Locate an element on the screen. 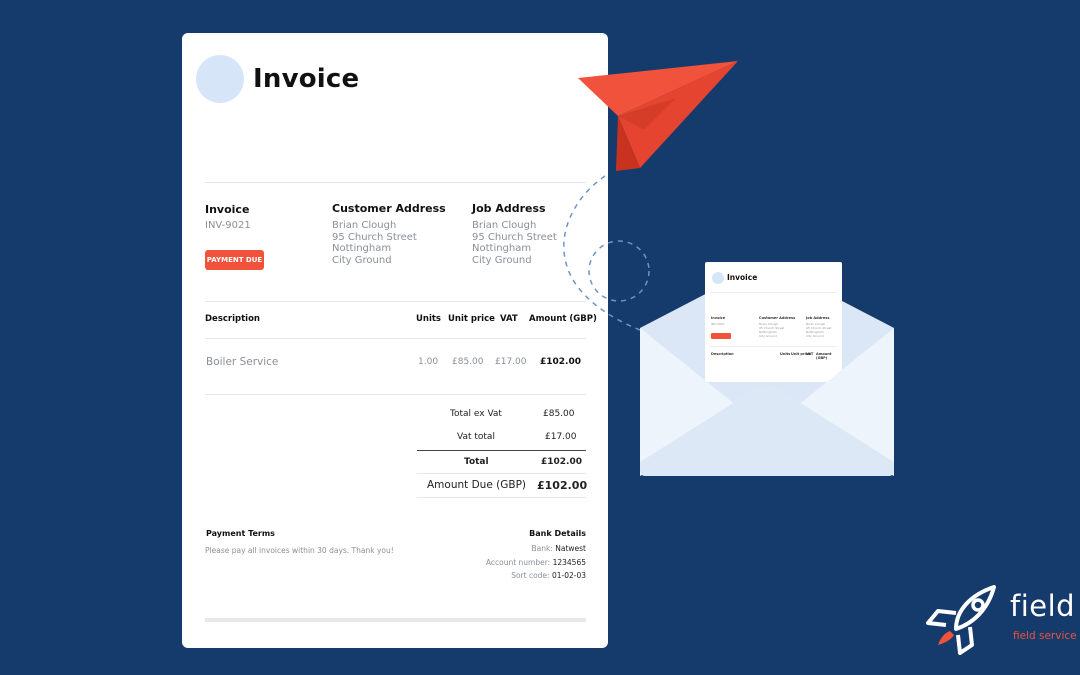 The width and height of the screenshot is (1080, 675). rocket-icon is located at coordinates (961, 620).